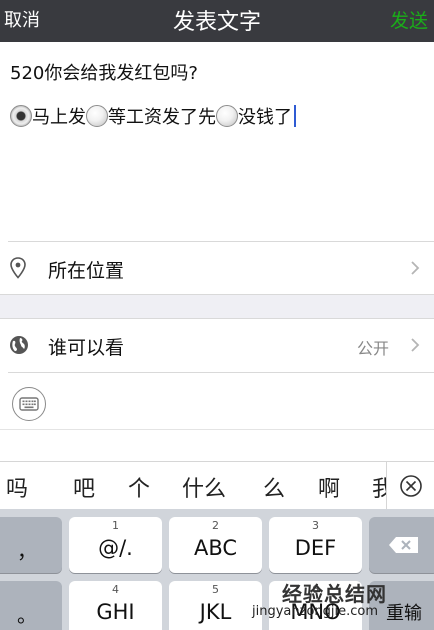 The width and height of the screenshot is (434, 630). What do you see at coordinates (19, 345) in the screenshot?
I see `globe-icon` at bounding box center [19, 345].